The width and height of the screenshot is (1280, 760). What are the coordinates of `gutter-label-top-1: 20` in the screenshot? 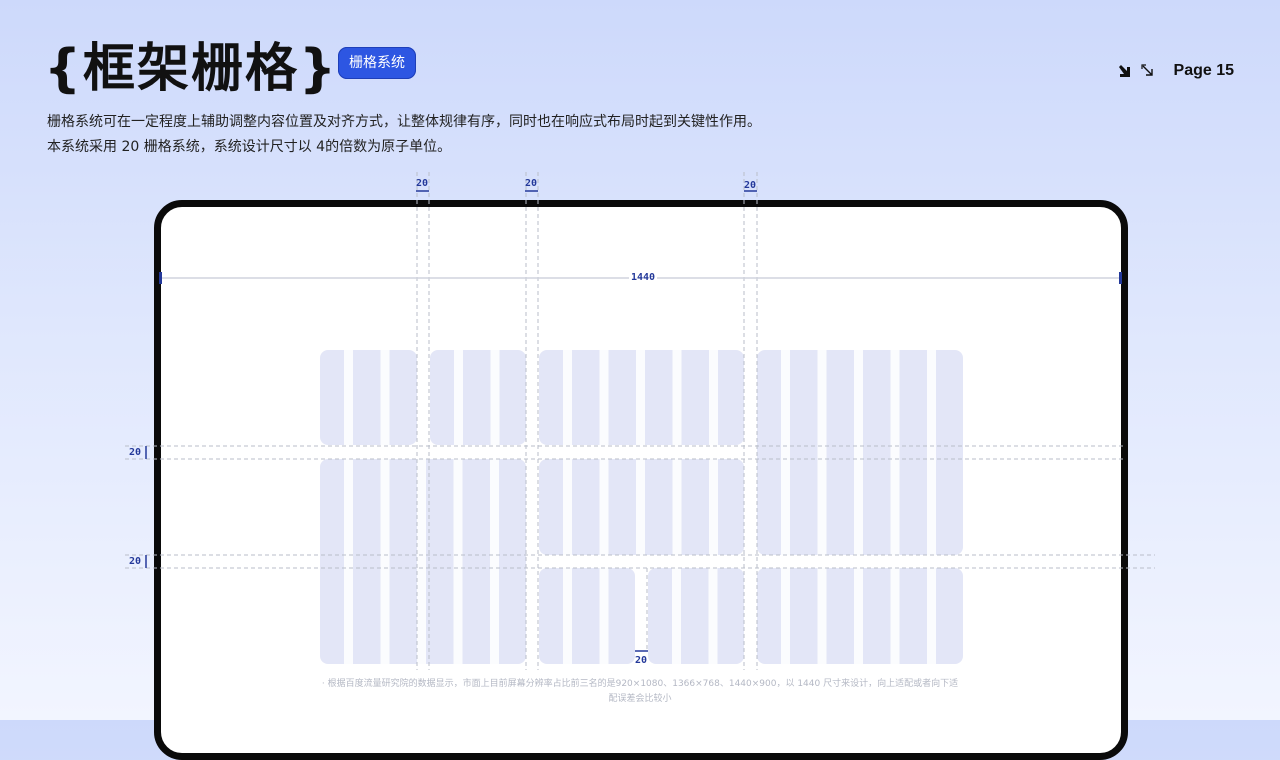 It's located at (422, 183).